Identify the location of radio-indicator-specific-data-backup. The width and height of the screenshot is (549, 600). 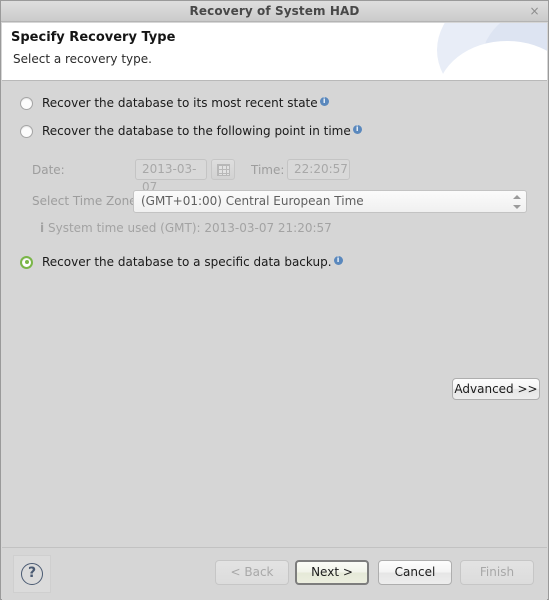
(26, 262).